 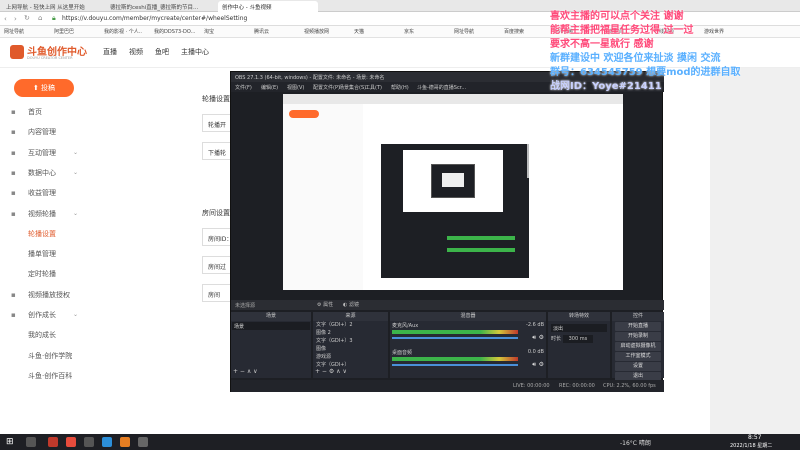 What do you see at coordinates (514, 31) in the screenshot?
I see `bookmark-item: 百度搜索` at bounding box center [514, 31].